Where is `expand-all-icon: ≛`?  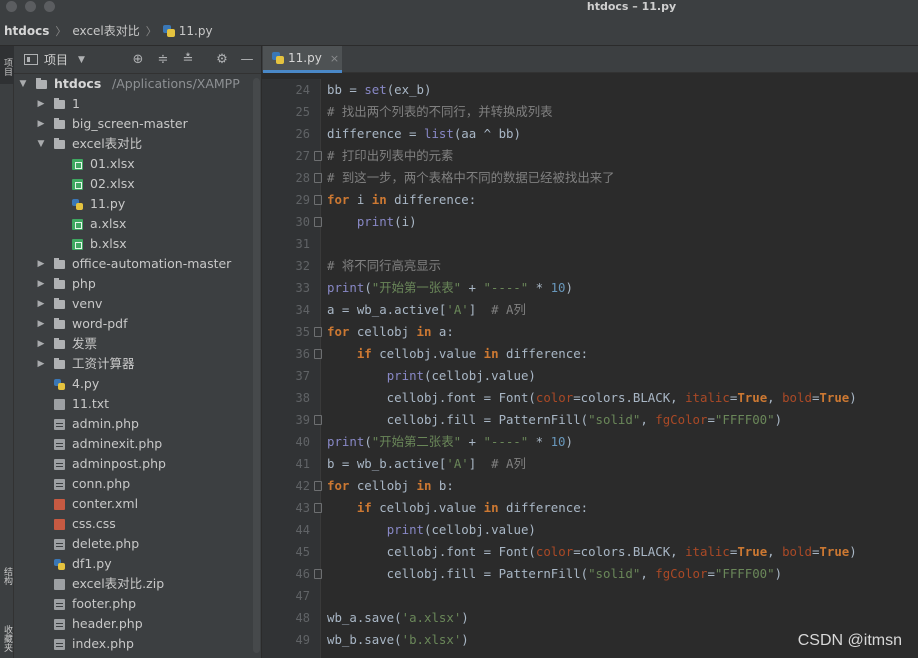
expand-all-icon: ≛ is located at coordinates (188, 60).